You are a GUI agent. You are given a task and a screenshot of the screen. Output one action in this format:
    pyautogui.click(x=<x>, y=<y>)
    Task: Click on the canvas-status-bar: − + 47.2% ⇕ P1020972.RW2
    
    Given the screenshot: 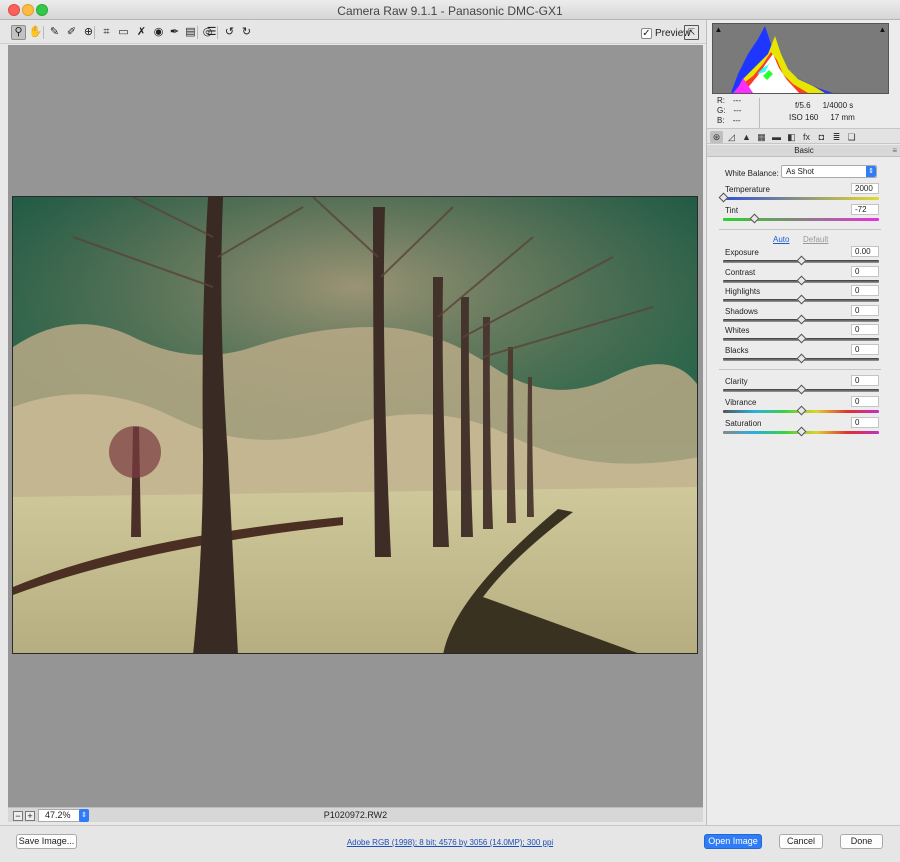 What is the action you would take?
    pyautogui.click(x=355, y=814)
    